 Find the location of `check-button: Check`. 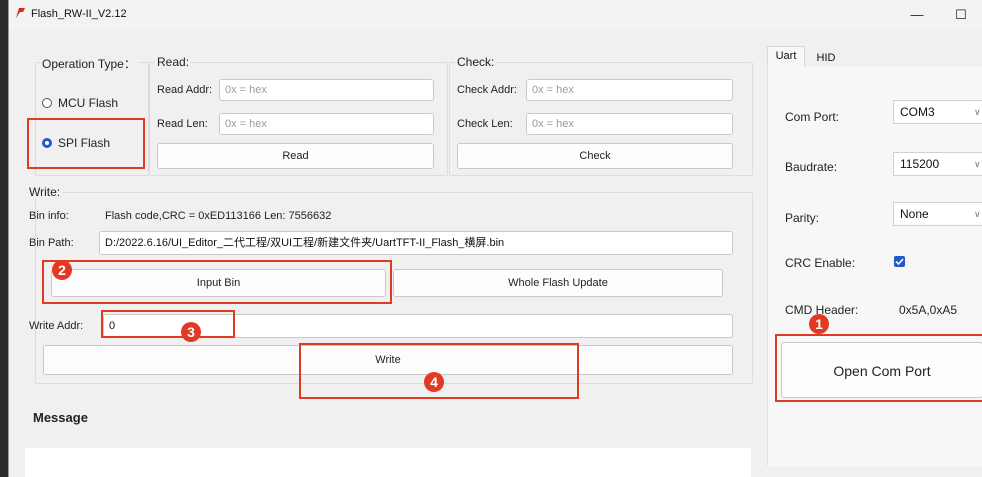

check-button: Check is located at coordinates (595, 156).